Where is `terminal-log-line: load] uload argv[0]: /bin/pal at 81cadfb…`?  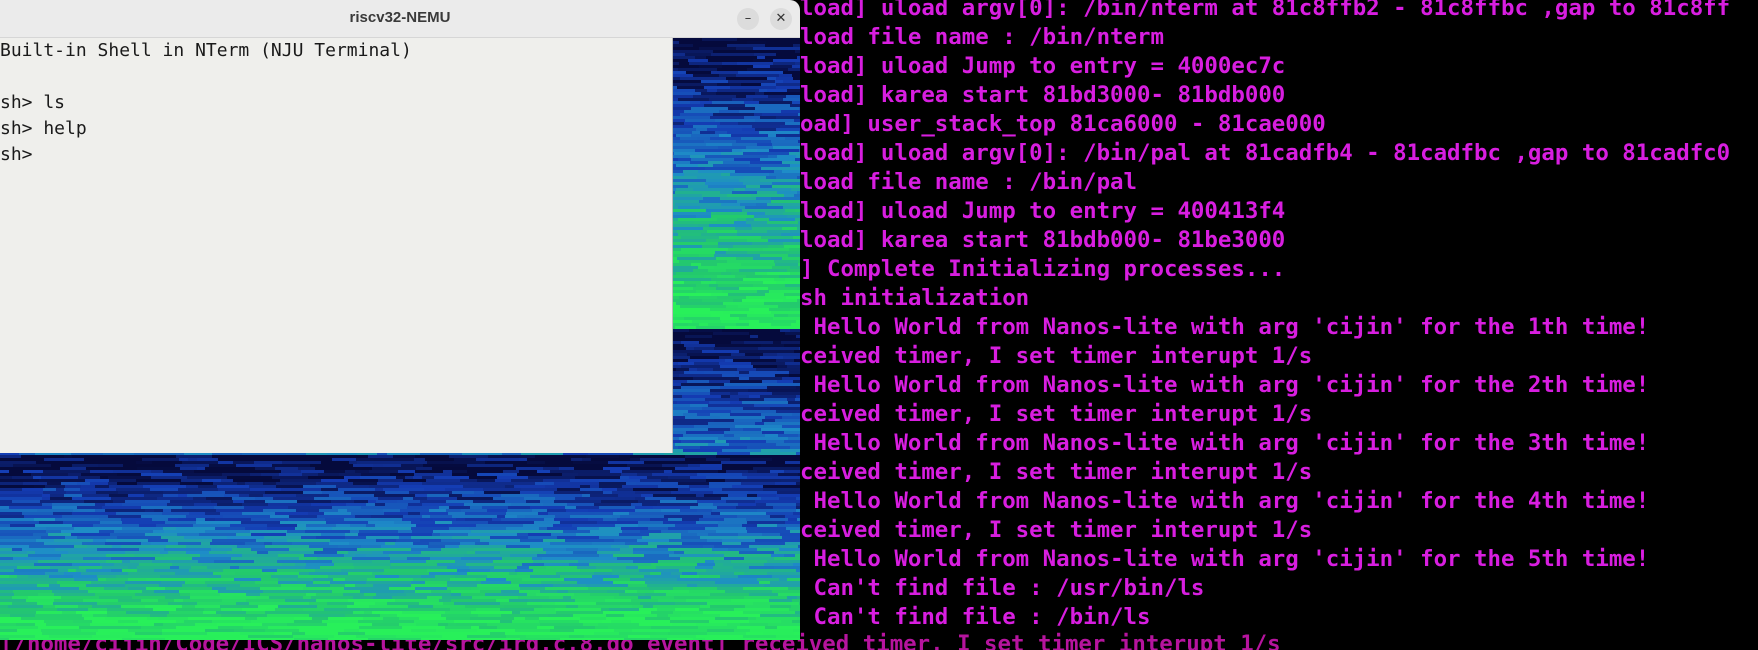
terminal-log-line: load] uload argv[0]: /bin/pal at 81cadfb… is located at coordinates (1265, 153).